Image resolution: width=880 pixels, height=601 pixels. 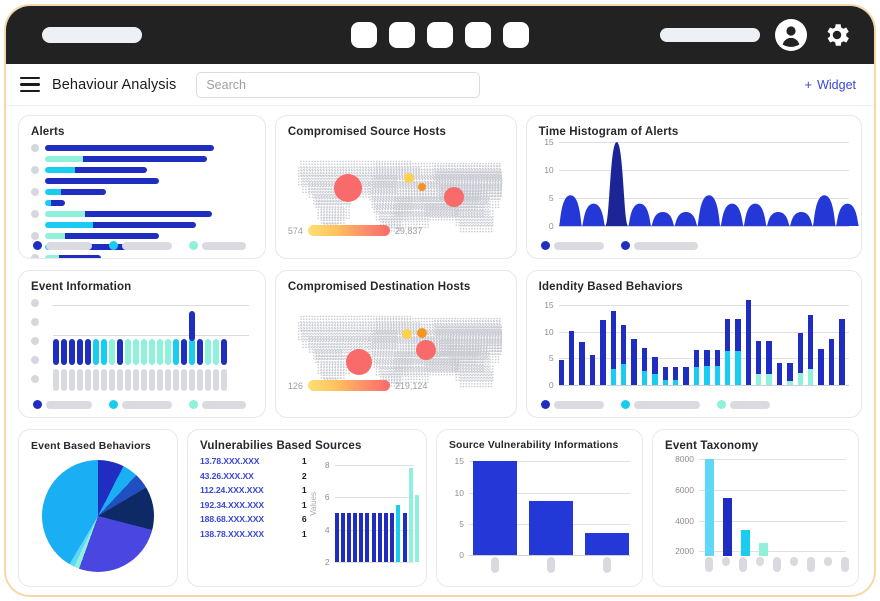 I want to click on vulnerability-source-row: 112.24.XXX.XXX 1, so click(x=253, y=490).